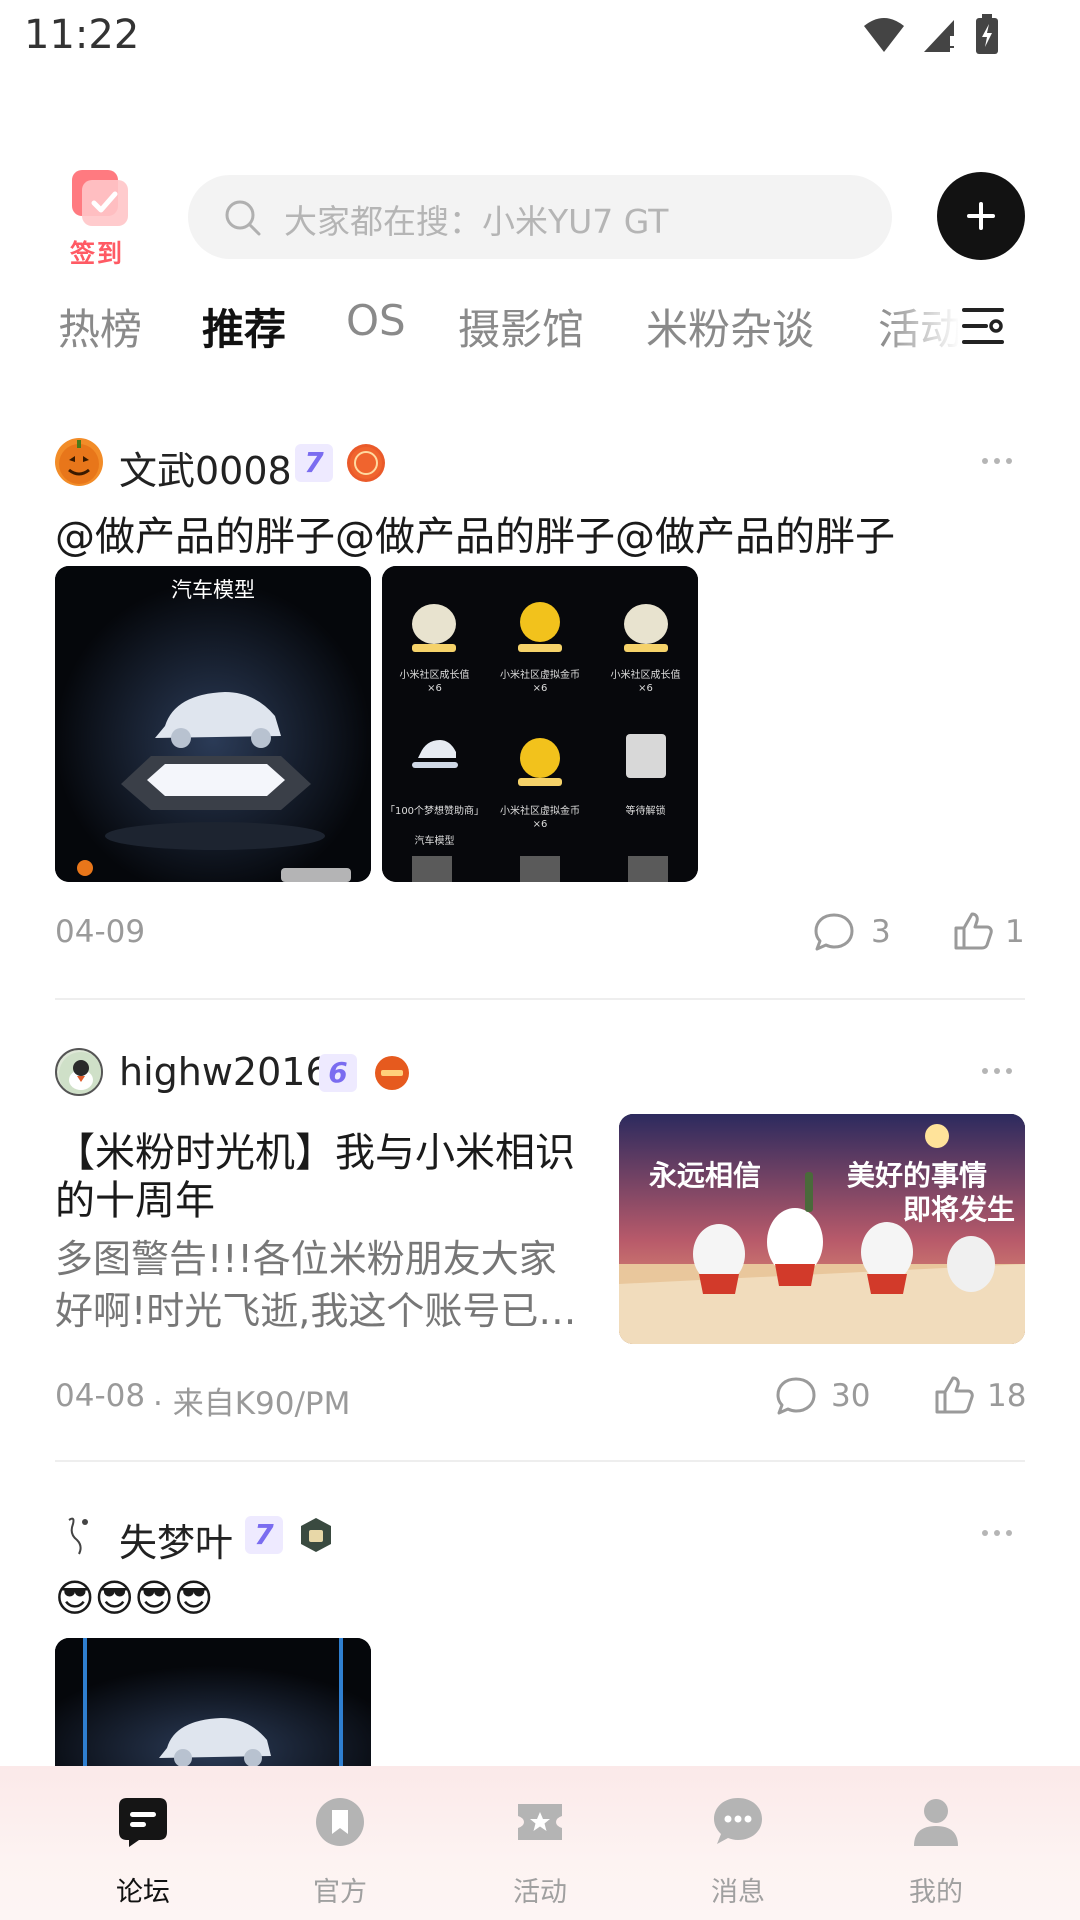  I want to click on battery-icon, so click(987, 34).